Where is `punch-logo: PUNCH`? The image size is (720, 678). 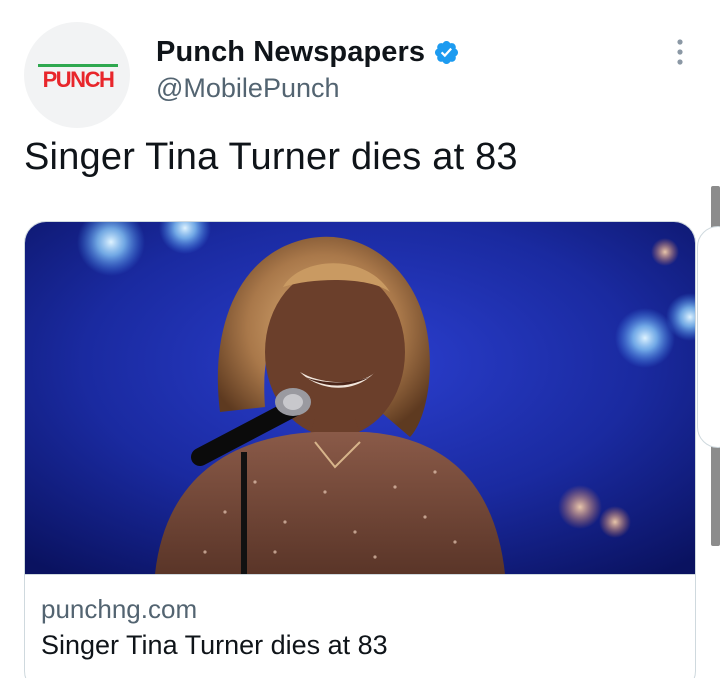 punch-logo: PUNCH is located at coordinates (78, 77).